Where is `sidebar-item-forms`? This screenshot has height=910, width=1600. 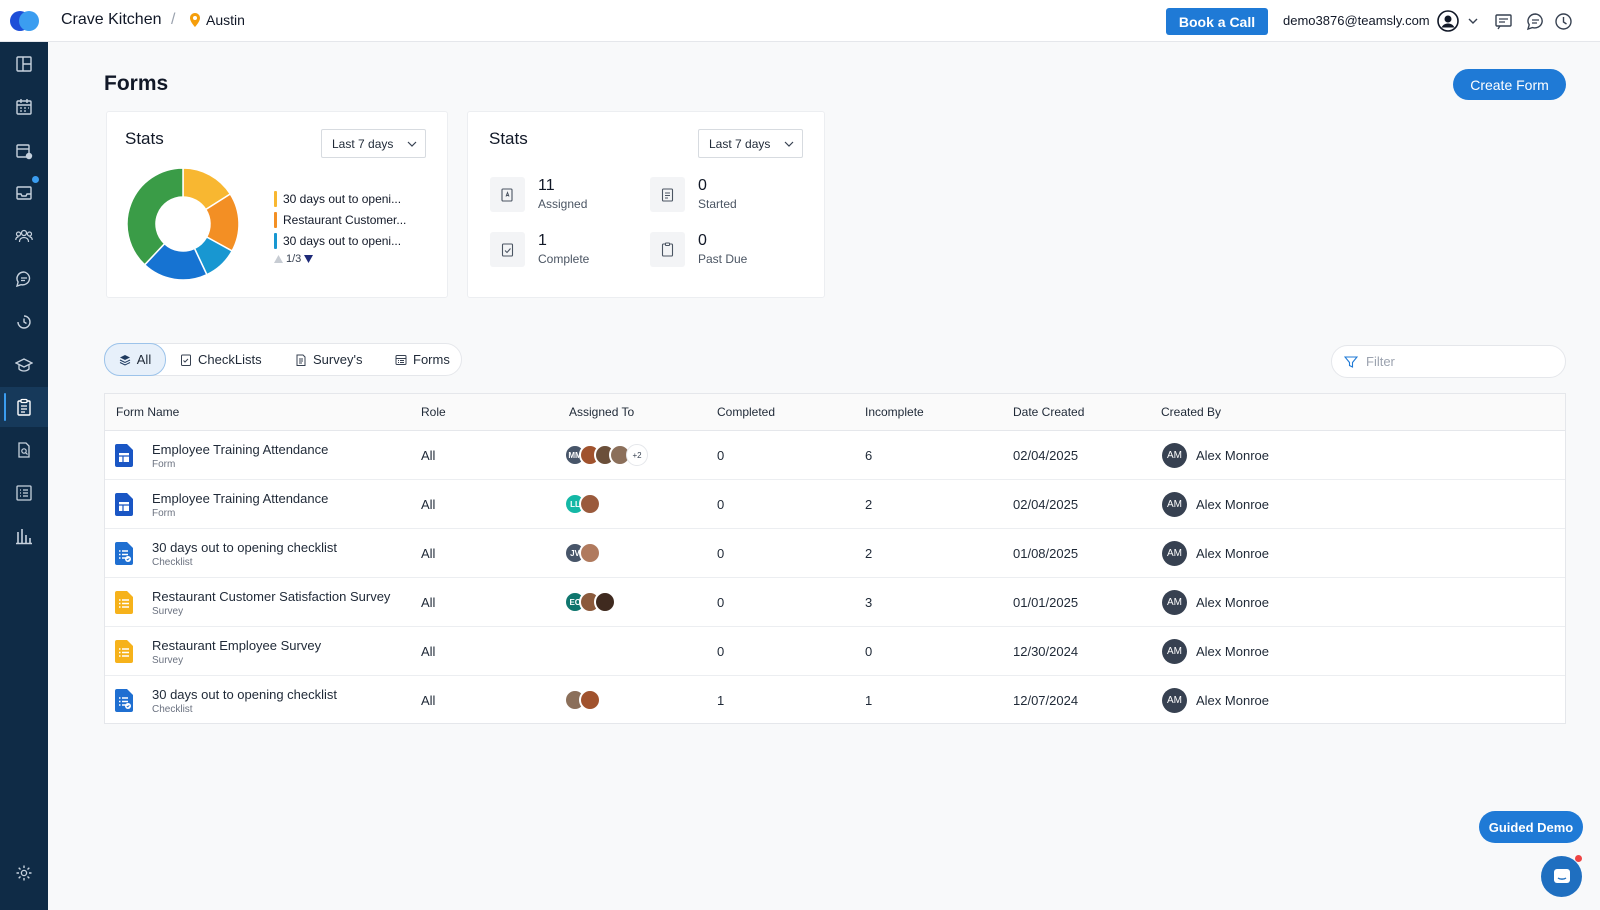
sidebar-item-forms is located at coordinates (24, 407).